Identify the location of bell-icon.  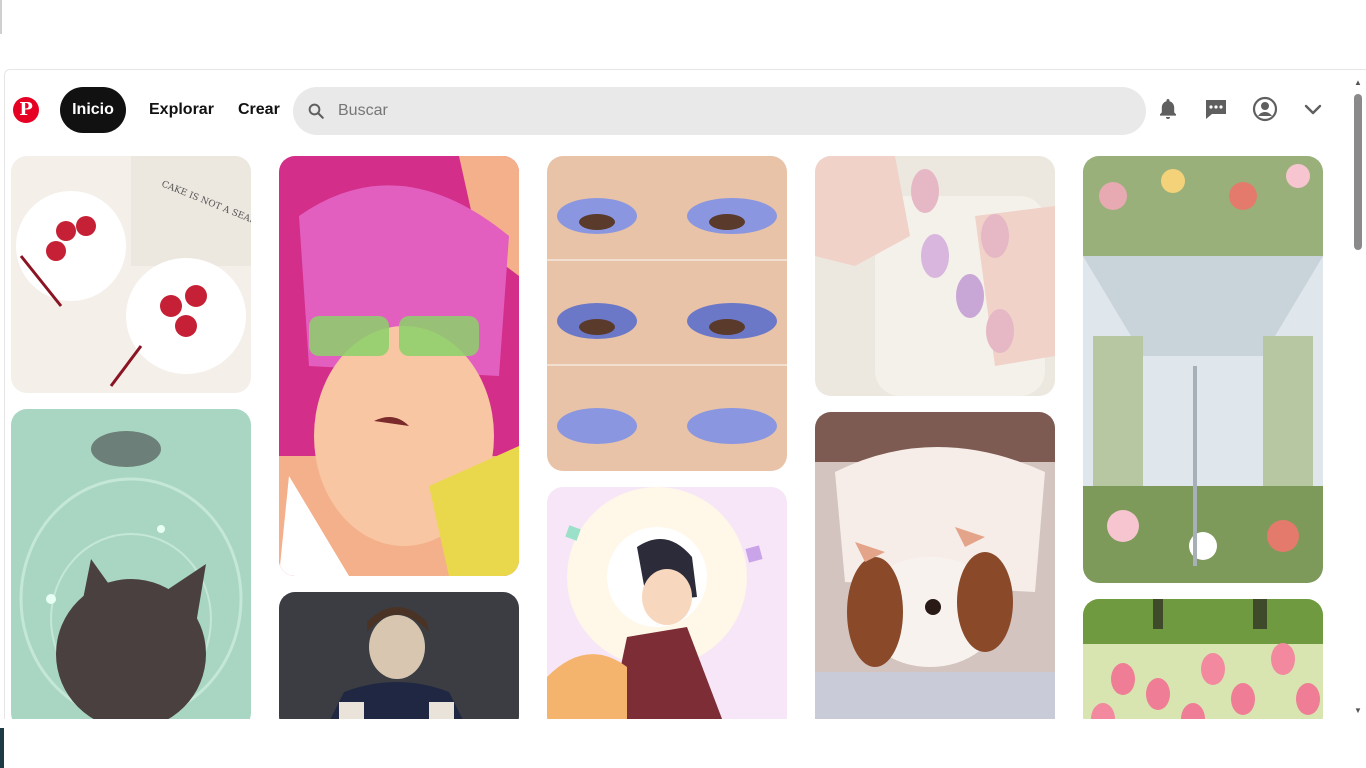
(1168, 109).